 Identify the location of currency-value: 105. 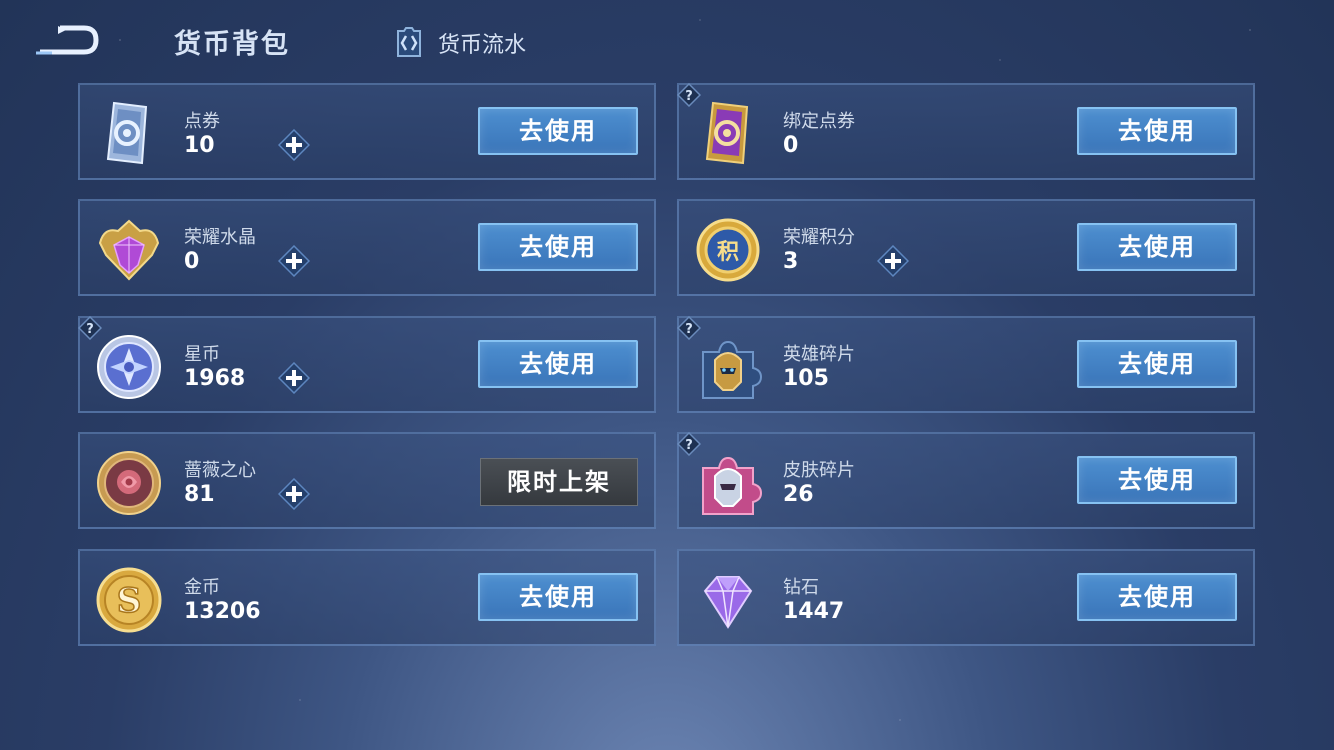
(806, 378).